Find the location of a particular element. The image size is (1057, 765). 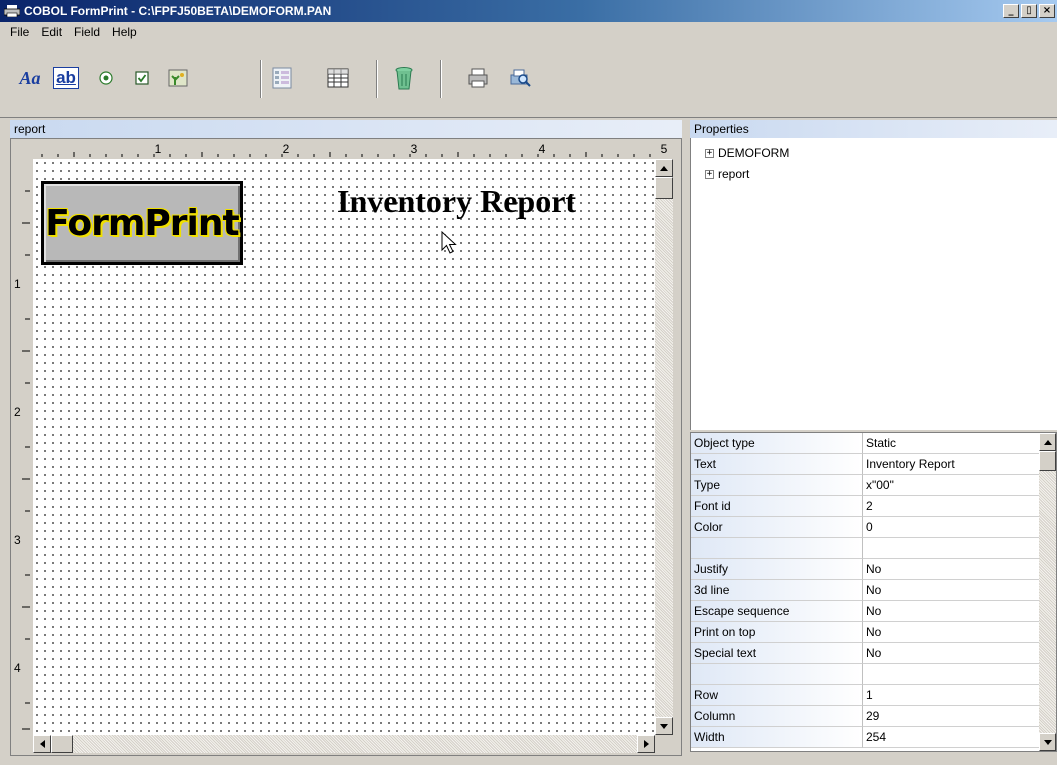

arrow-right-icon is located at coordinates (646, 744).